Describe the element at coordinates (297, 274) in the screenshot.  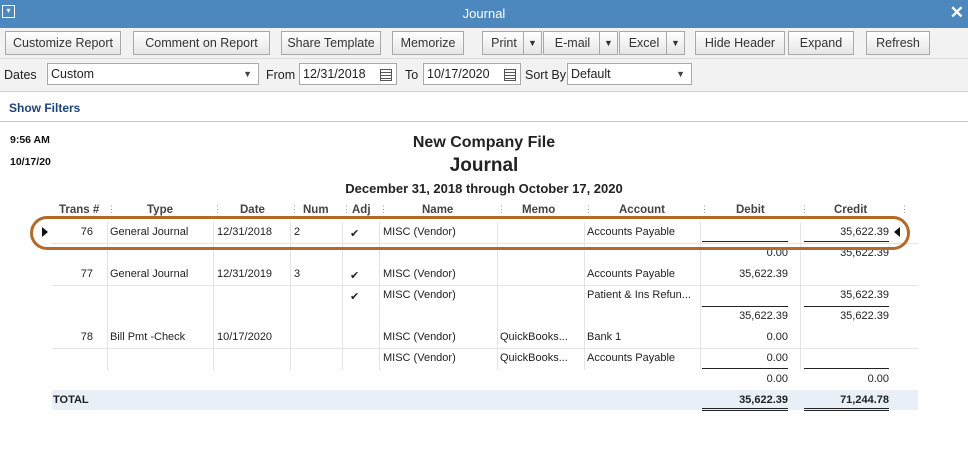
I see `cell-num: 3` at that location.